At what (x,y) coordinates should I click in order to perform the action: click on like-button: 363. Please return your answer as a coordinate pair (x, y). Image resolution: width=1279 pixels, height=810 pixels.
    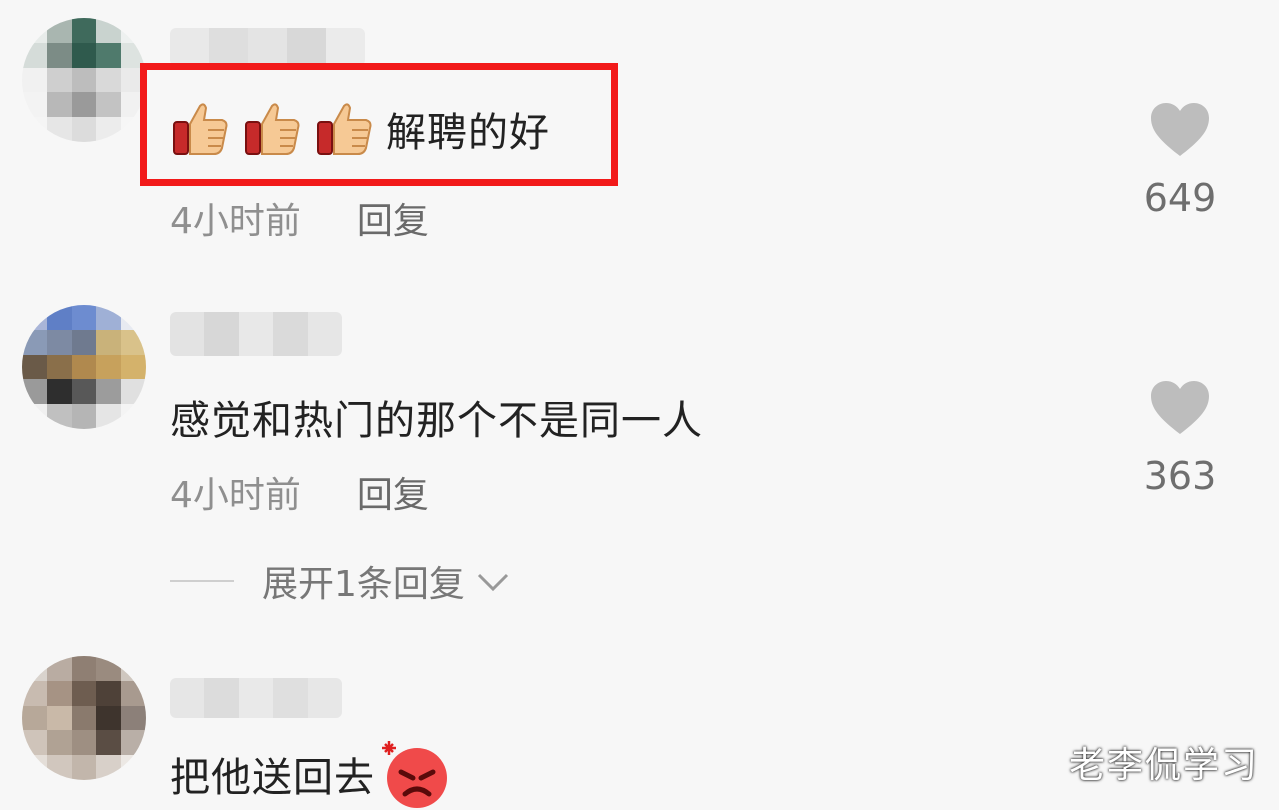
    Looking at the image, I should click on (1180, 439).